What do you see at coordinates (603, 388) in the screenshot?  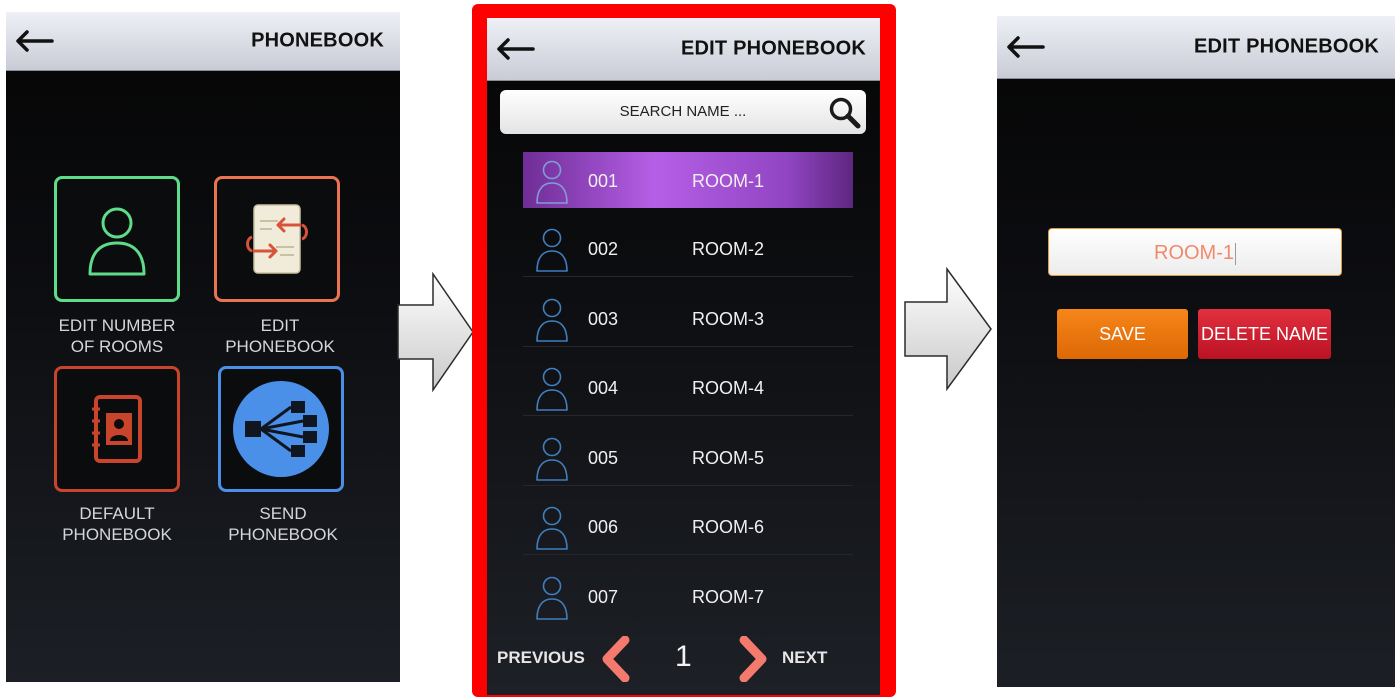 I see `room-number: 004` at bounding box center [603, 388].